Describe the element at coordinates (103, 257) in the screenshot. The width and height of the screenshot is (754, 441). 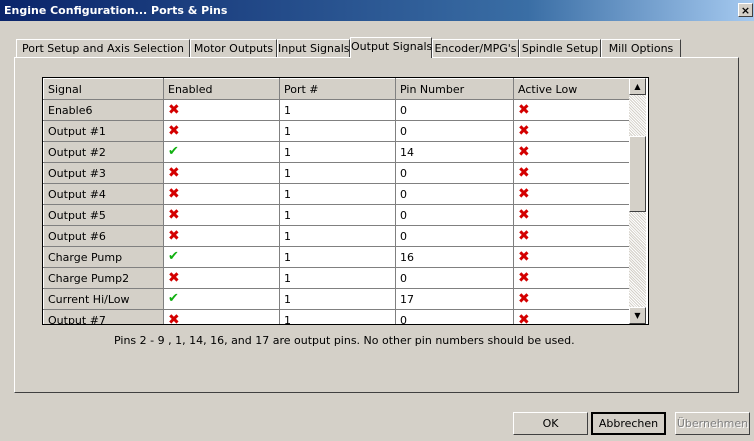
I see `signal-cell: Charge Pump` at that location.